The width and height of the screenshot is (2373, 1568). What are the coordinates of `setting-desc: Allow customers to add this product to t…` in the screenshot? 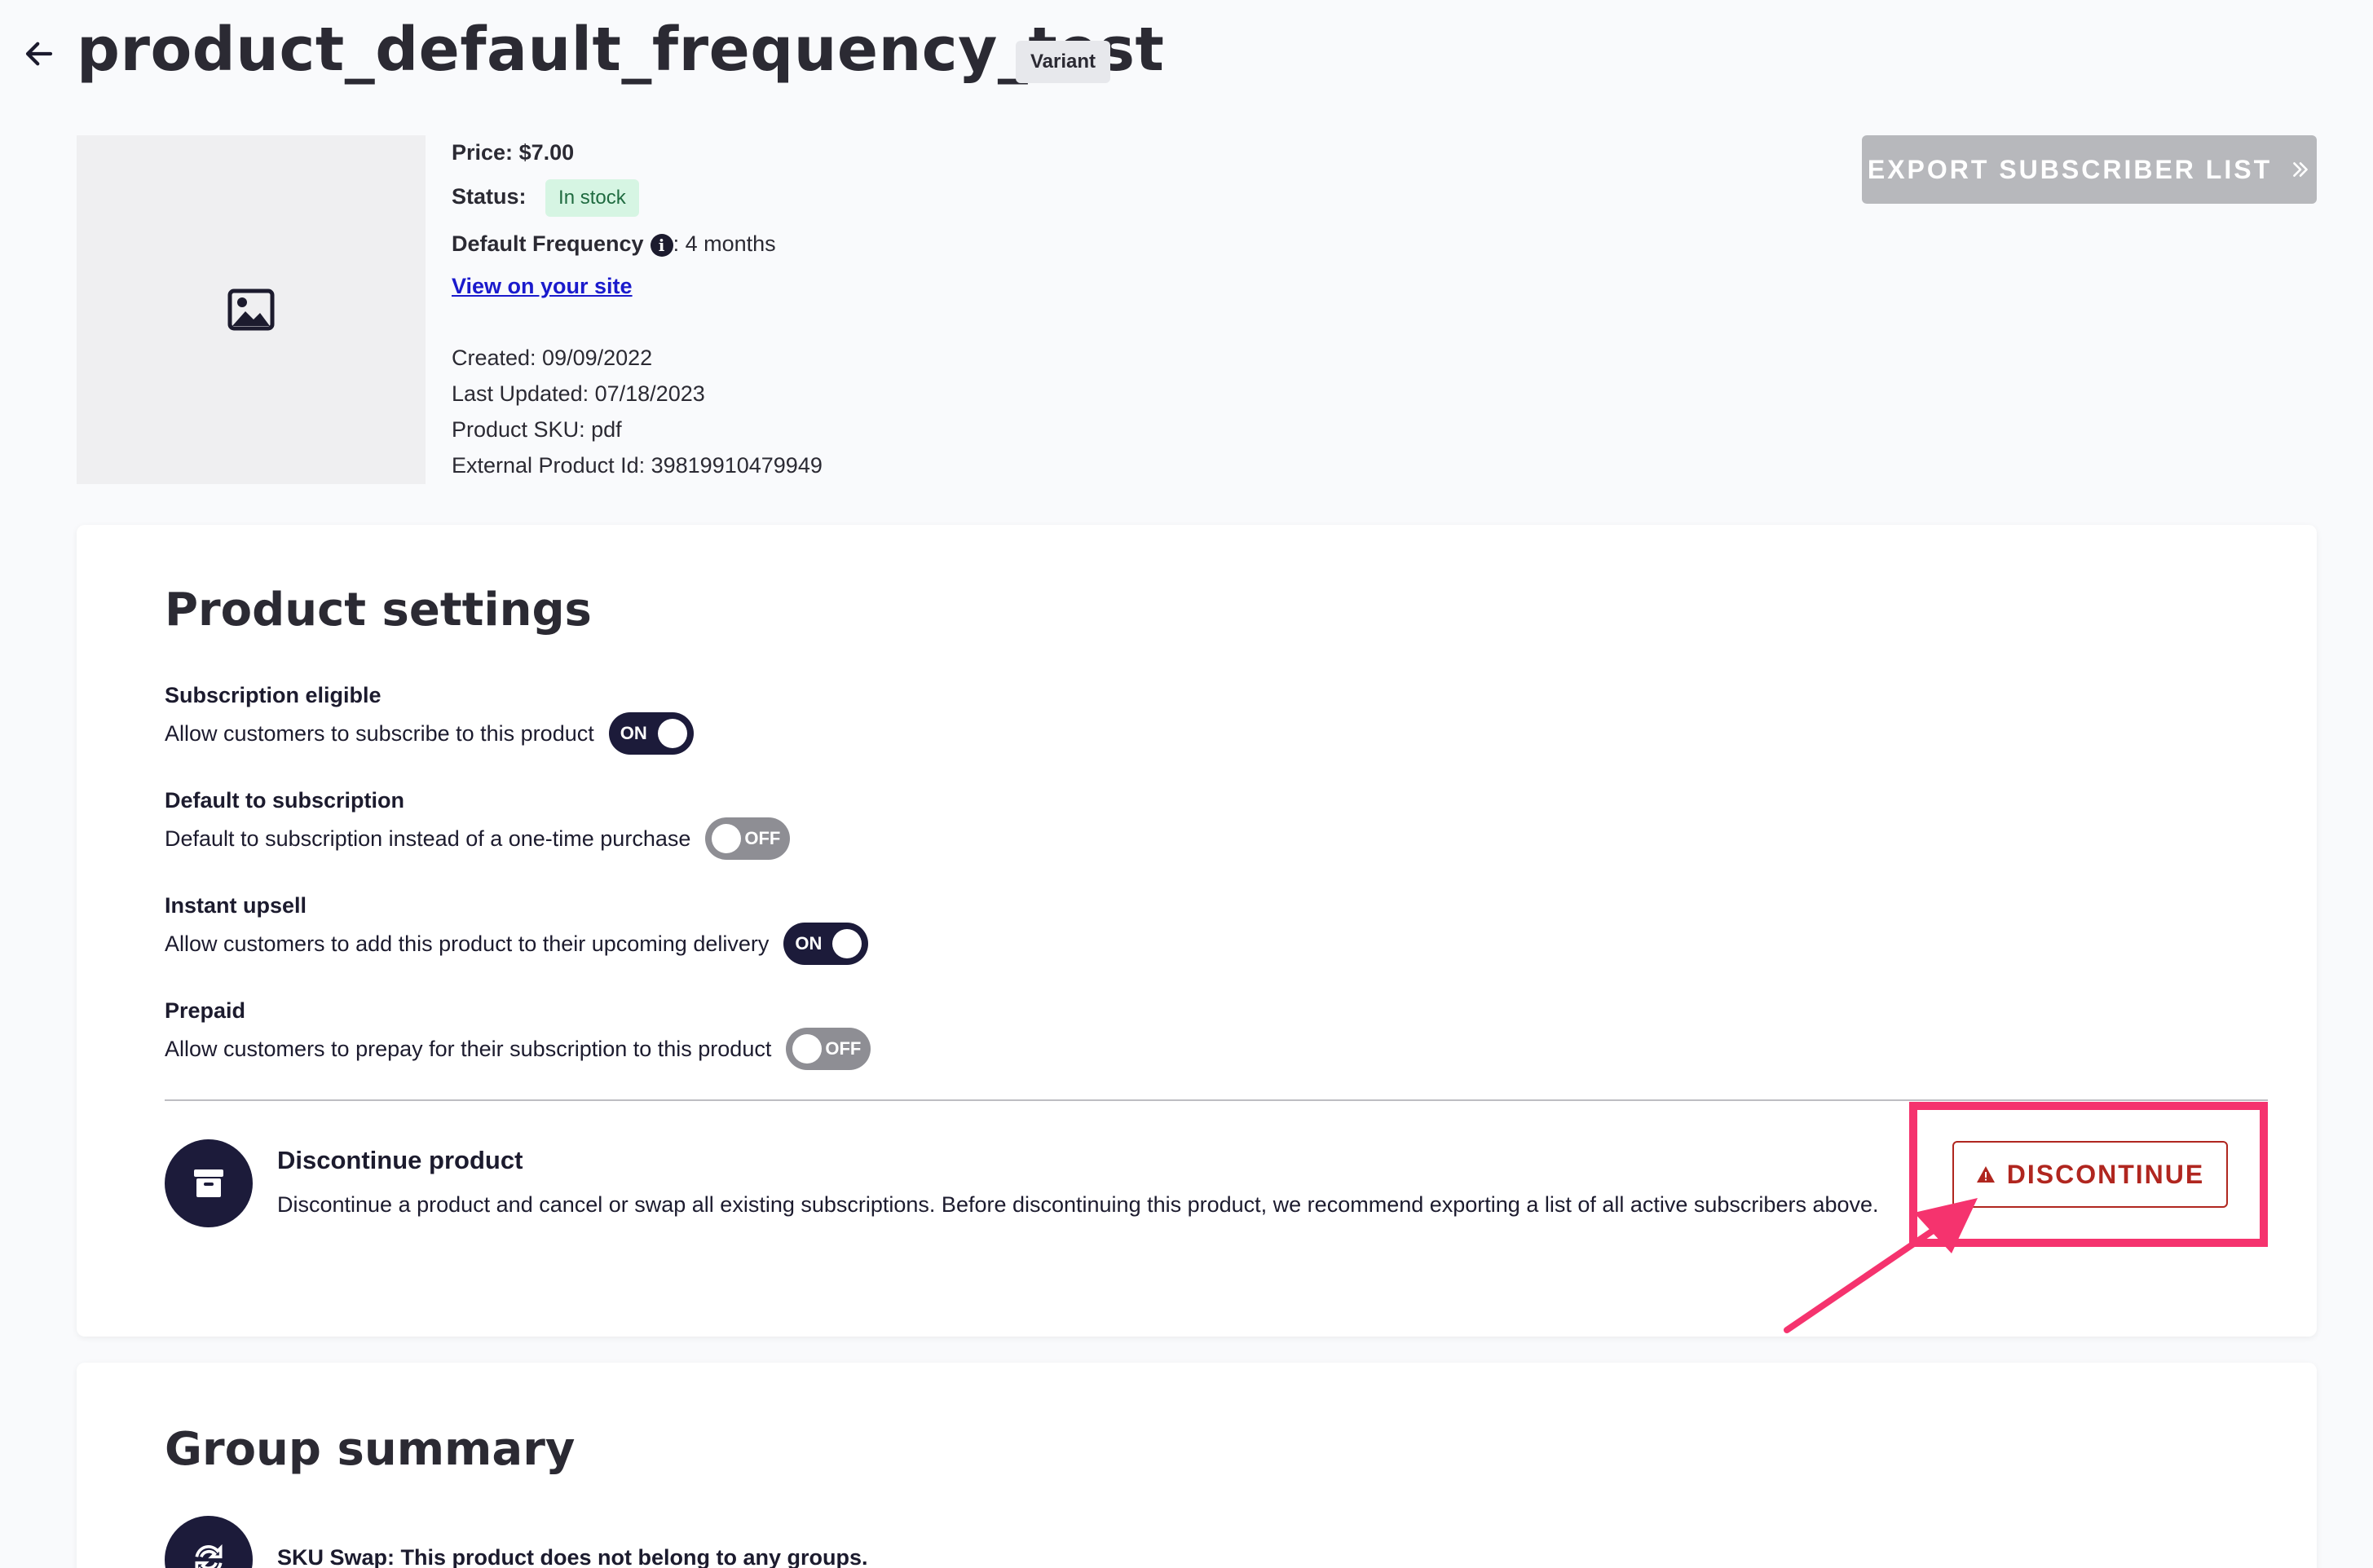 It's located at (467, 943).